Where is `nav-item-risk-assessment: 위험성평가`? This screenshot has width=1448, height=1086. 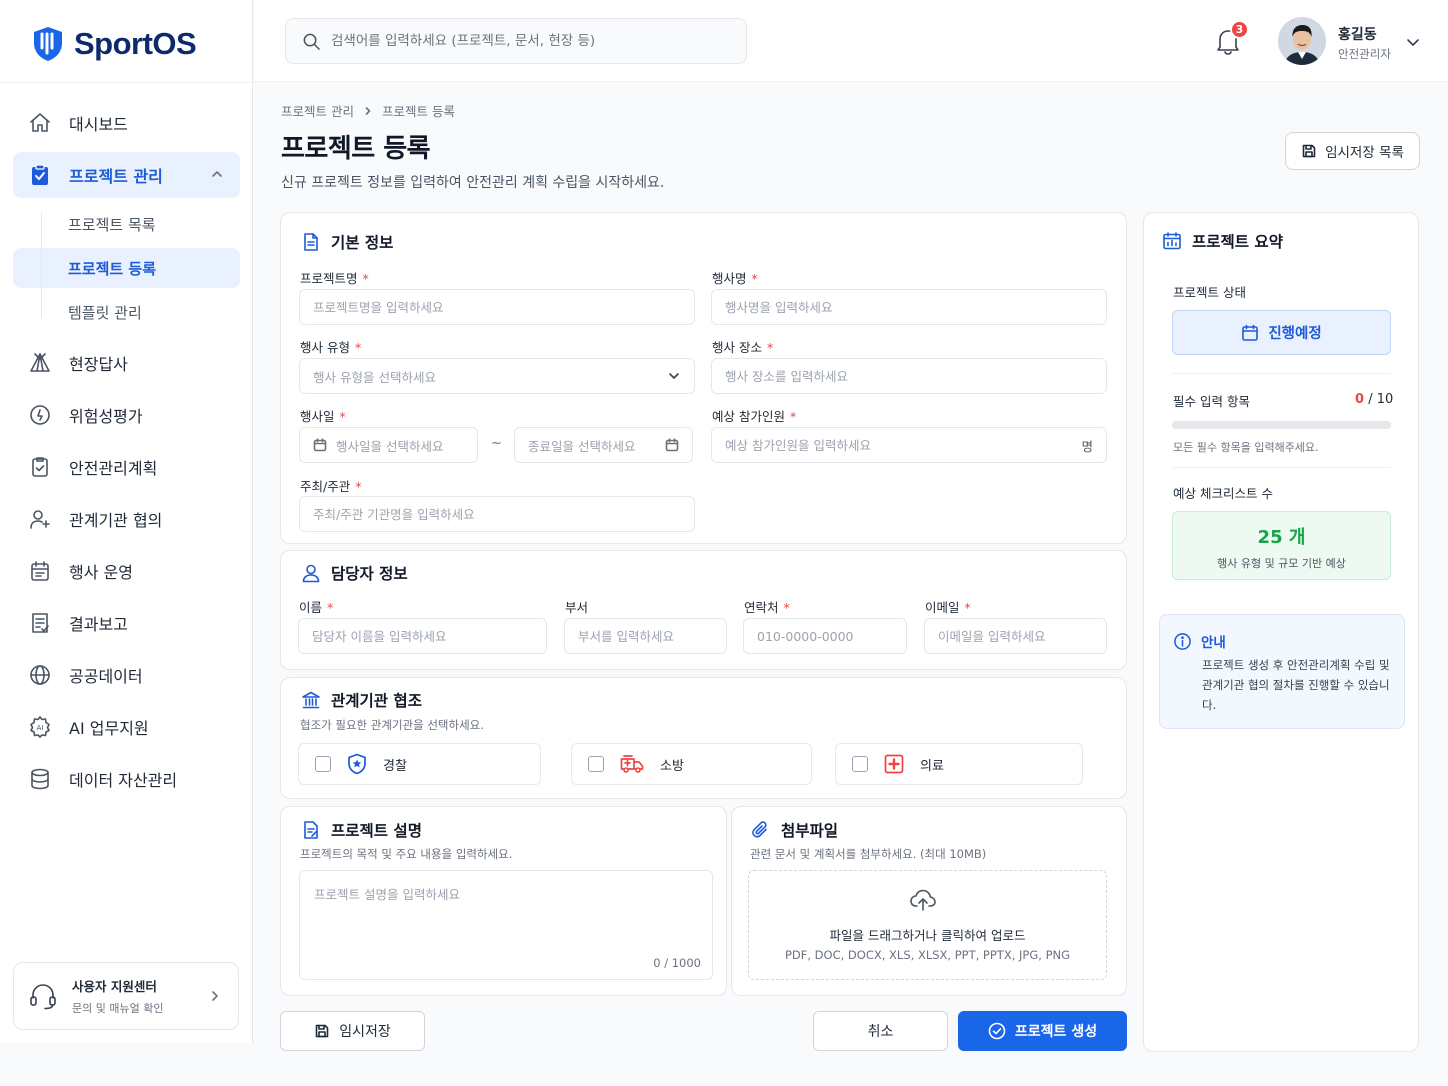
nav-item-risk-assessment: 위험성평가 is located at coordinates (126, 415).